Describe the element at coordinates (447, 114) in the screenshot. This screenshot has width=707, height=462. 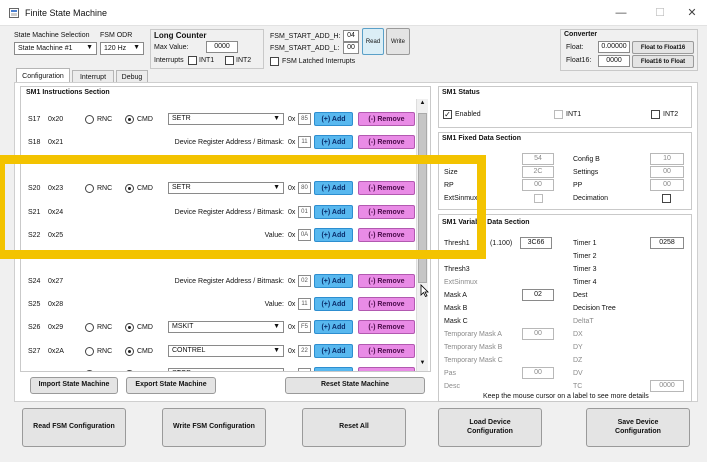
I see `enabled-checkbox: ✓` at that location.